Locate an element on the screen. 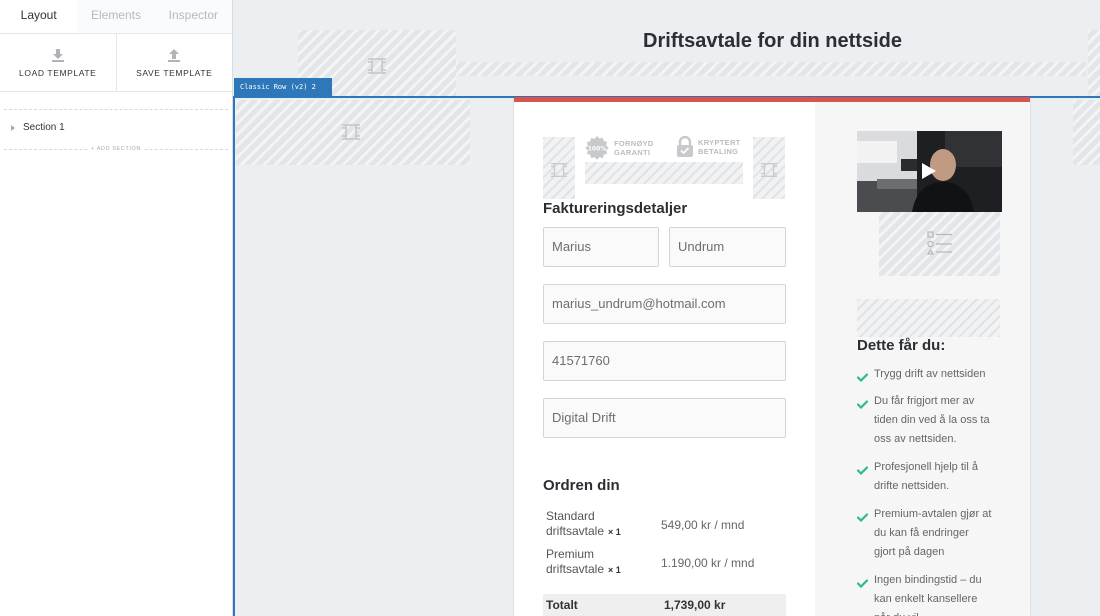 This screenshot has width=1100, height=616. upload-icon is located at coordinates (174, 55).